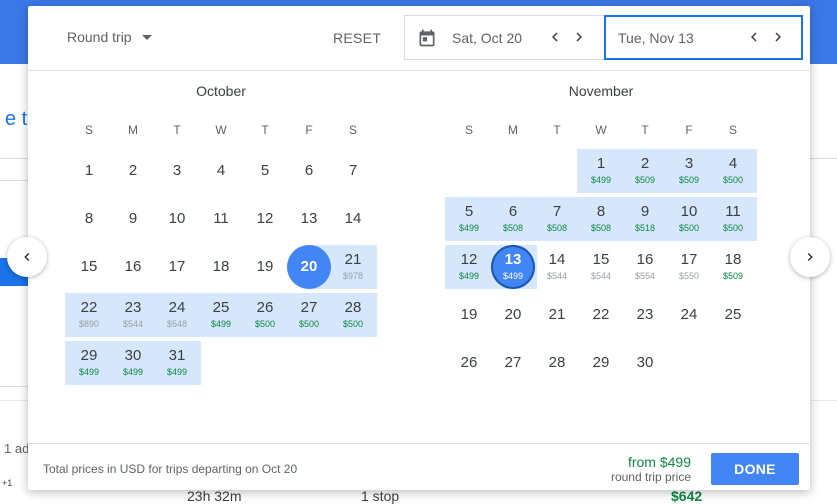 This screenshot has width=837, height=504. I want to click on calendar-day: 28, so click(557, 363).